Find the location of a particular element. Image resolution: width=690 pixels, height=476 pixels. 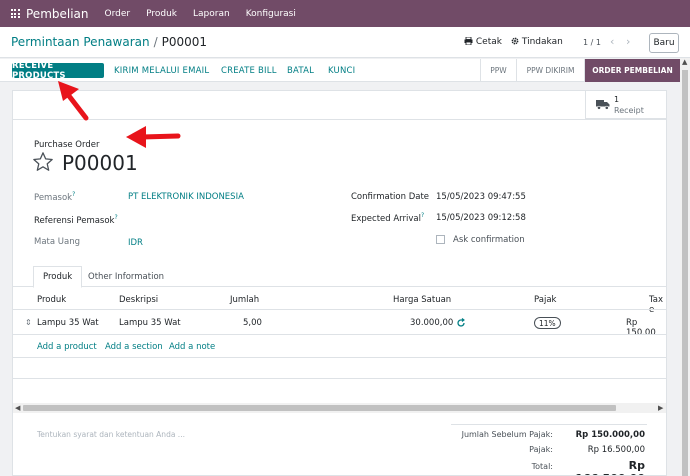

print-button: Cetak is located at coordinates (483, 41).